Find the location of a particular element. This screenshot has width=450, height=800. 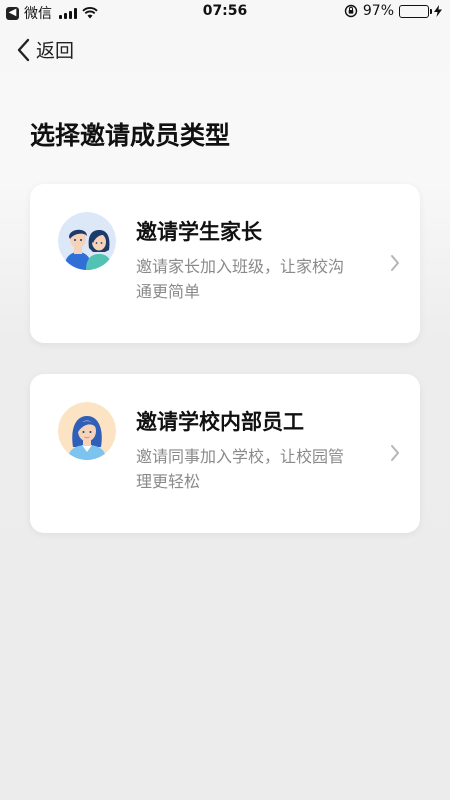

status-bar: ◀ 微信 07:56 97% is located at coordinates (225, 12).